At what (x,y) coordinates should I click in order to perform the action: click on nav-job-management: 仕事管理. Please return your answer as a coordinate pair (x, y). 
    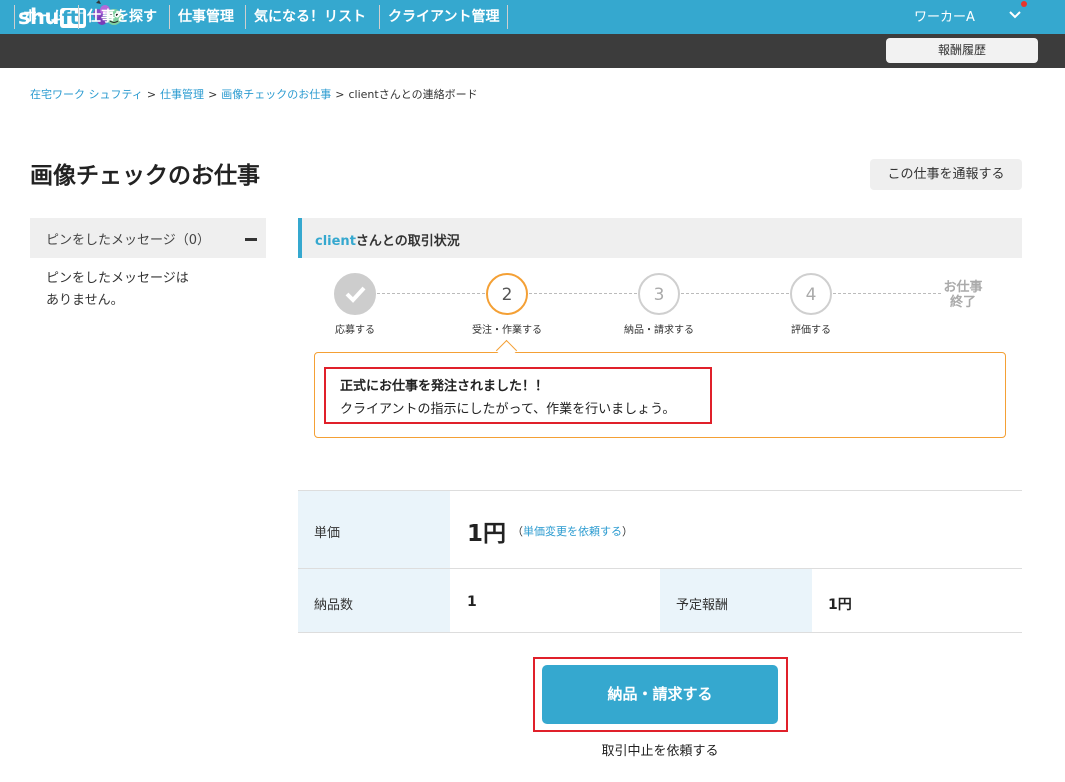
    Looking at the image, I should click on (205, 17).